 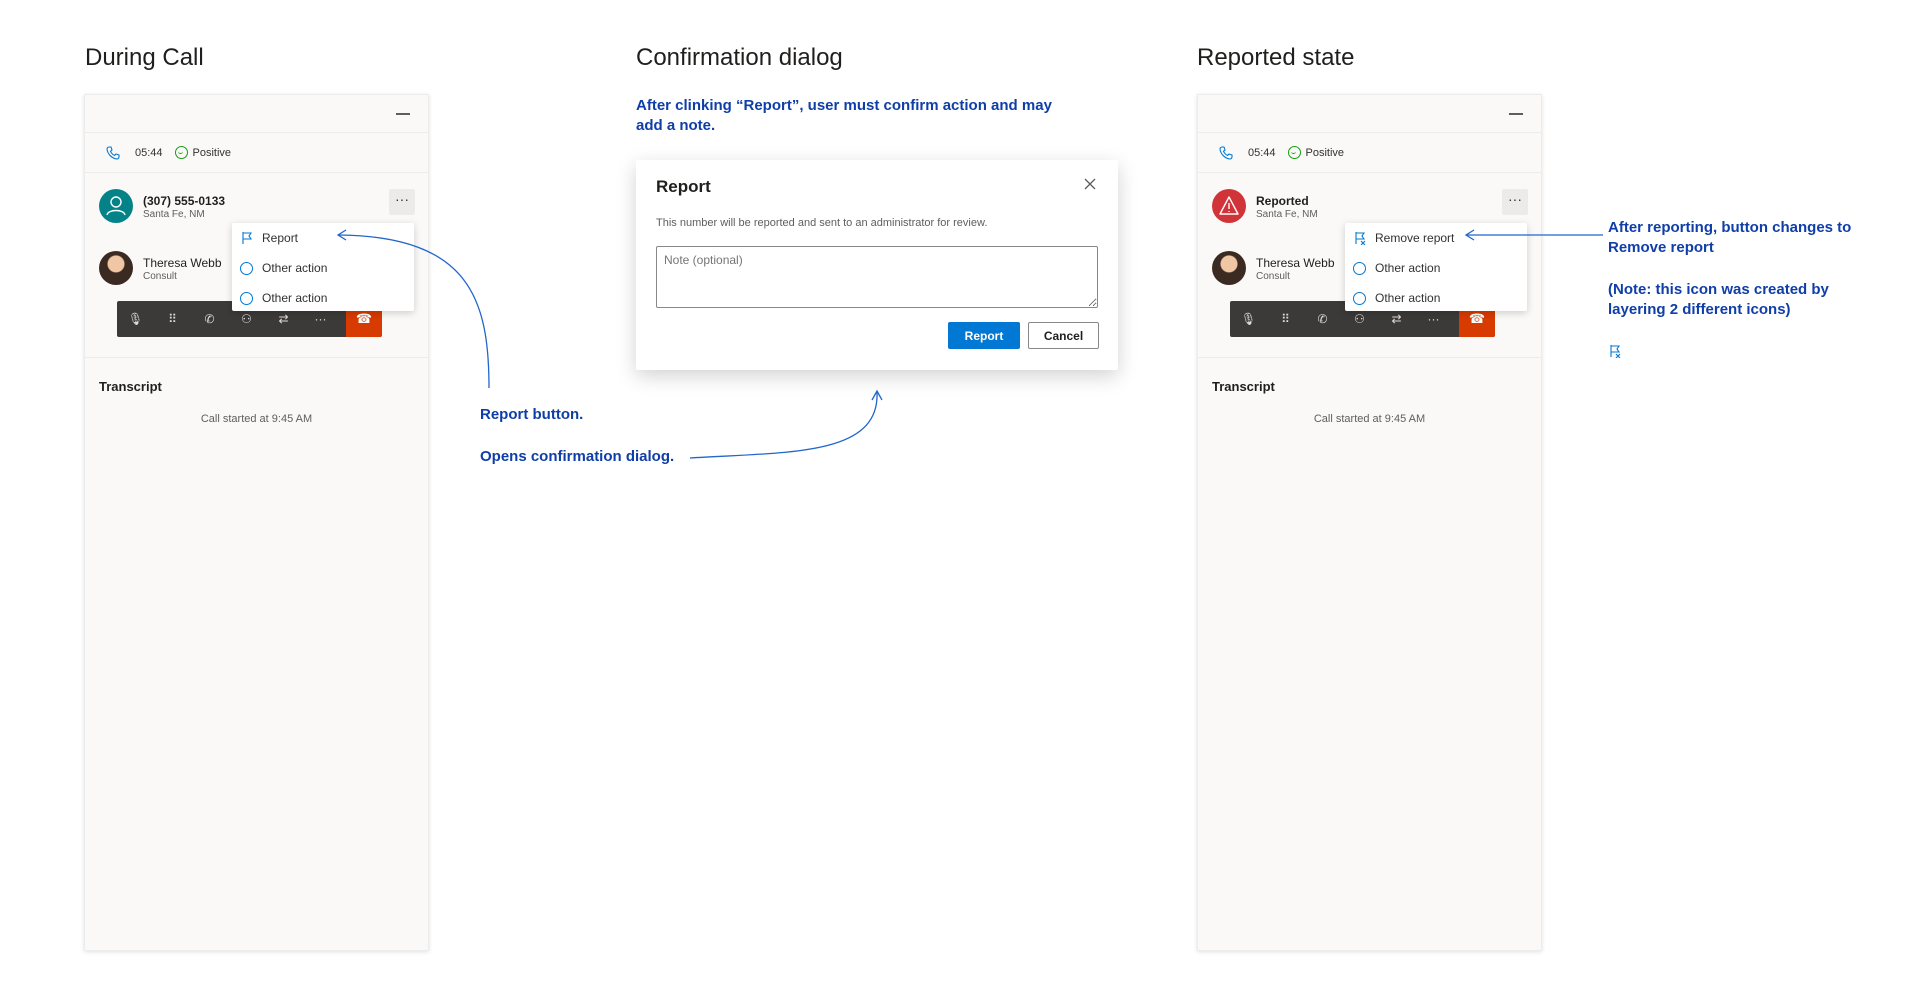 I want to click on report-confirm-button: Report, so click(x=984, y=335).